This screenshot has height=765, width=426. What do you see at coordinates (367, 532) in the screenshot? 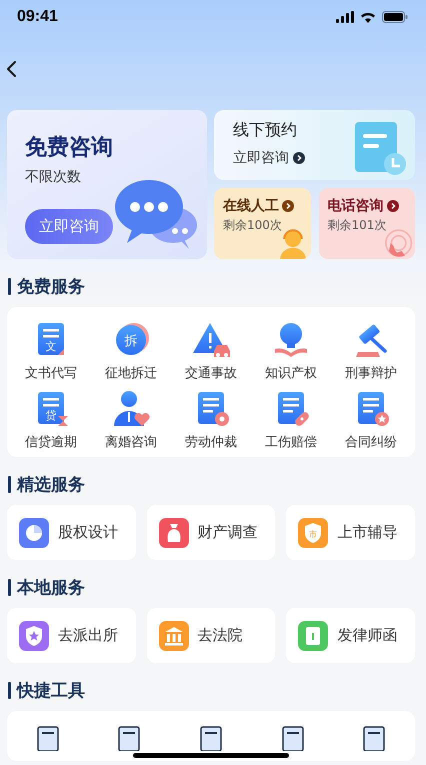
I see `tile-label: 上市辅导` at bounding box center [367, 532].